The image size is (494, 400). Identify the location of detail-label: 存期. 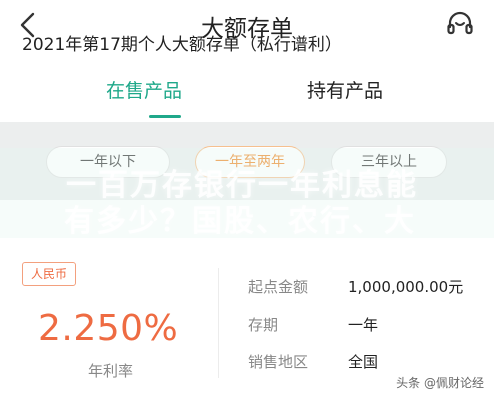
(263, 325).